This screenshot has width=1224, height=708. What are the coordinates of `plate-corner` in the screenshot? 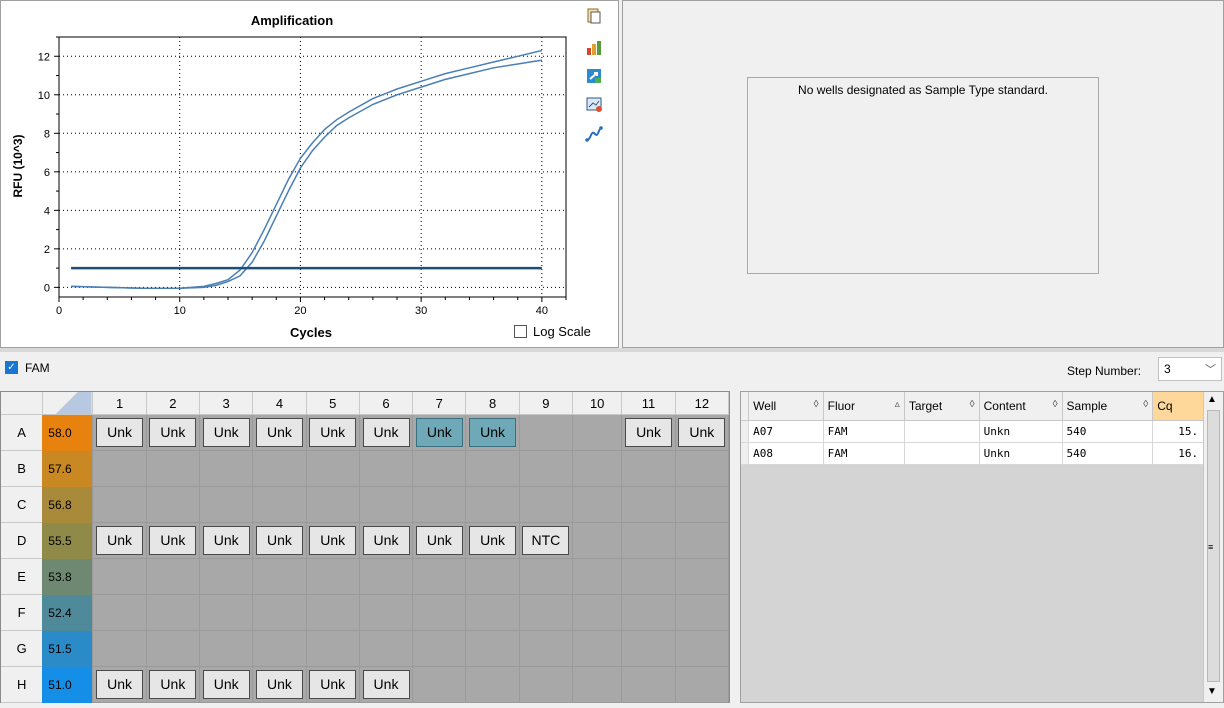 It's located at (22, 403).